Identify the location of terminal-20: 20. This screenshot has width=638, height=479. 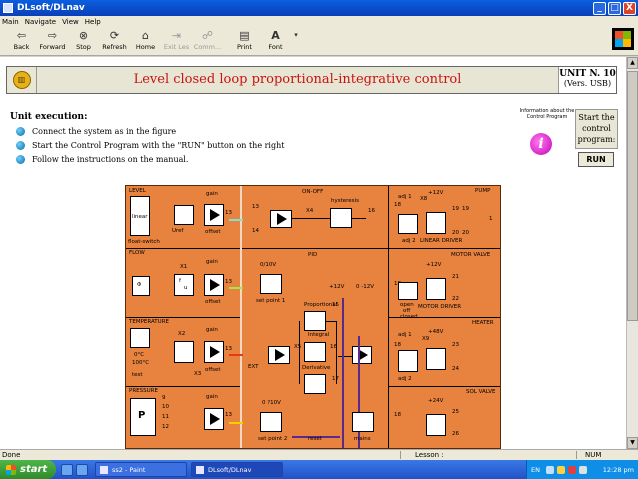
(455, 233).